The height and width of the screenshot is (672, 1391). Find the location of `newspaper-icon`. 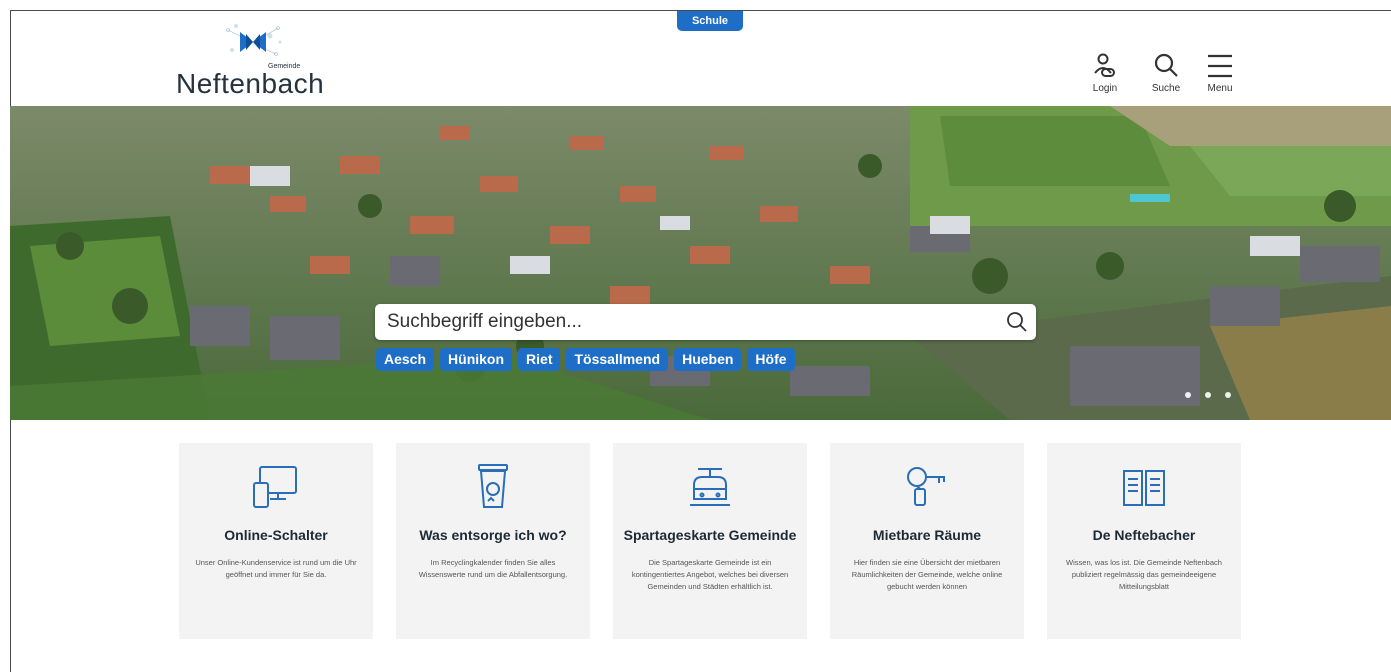

newspaper-icon is located at coordinates (1144, 488).